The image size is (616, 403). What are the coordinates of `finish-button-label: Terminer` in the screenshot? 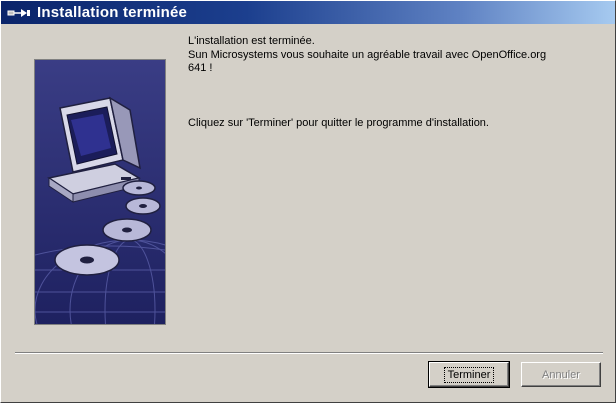 It's located at (469, 374).